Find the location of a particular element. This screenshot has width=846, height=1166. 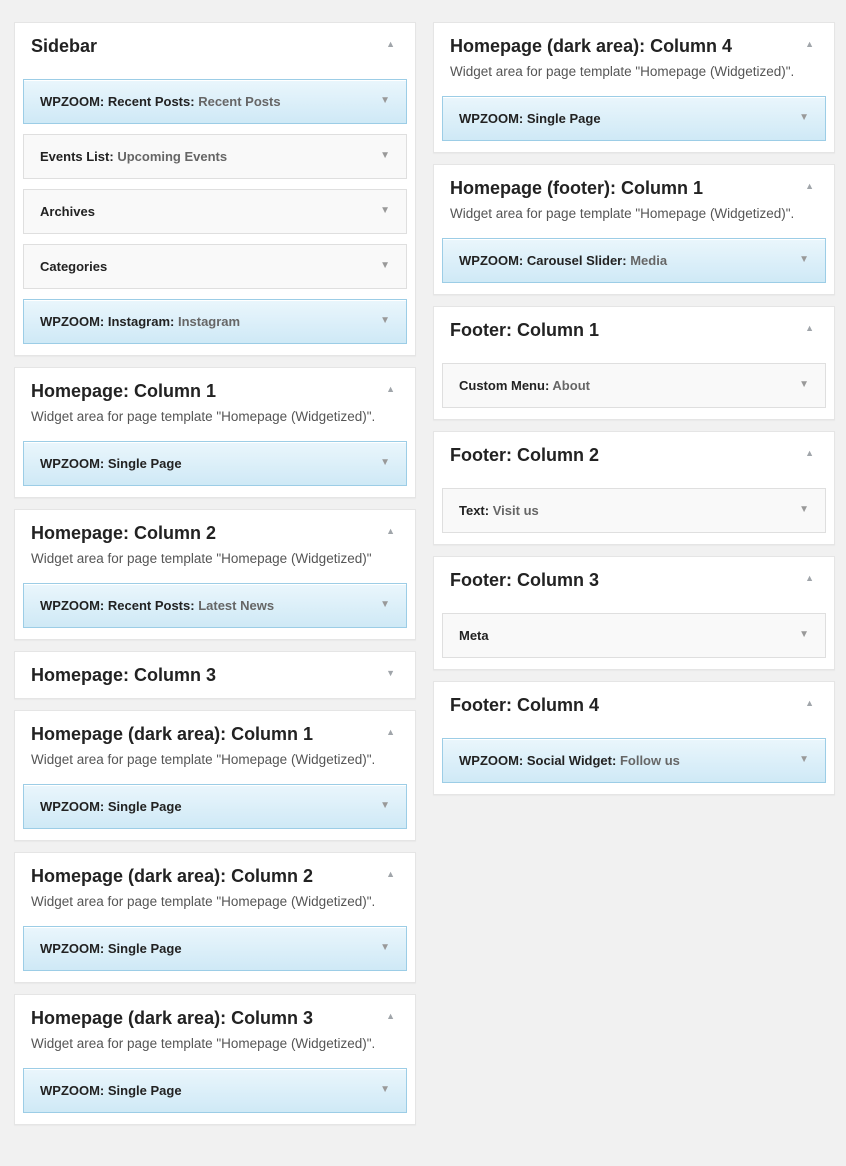

widget-custom-menu-about: Custom Menu: About ▼ is located at coordinates (634, 385).